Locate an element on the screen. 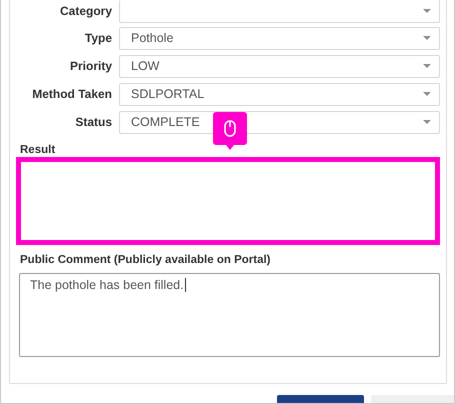 The width and height of the screenshot is (455, 404). field-label: Result is located at coordinates (37, 150).